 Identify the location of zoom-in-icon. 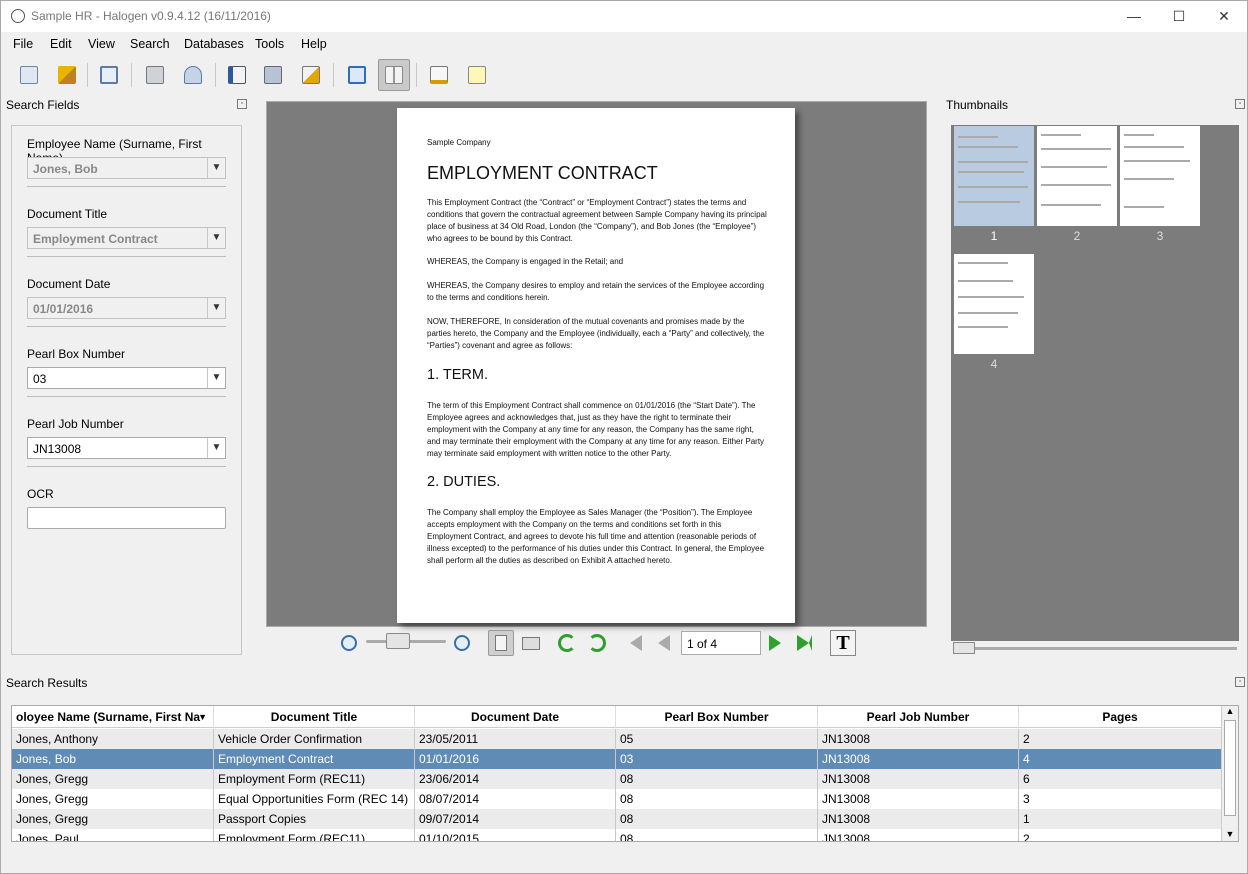
(462, 643).